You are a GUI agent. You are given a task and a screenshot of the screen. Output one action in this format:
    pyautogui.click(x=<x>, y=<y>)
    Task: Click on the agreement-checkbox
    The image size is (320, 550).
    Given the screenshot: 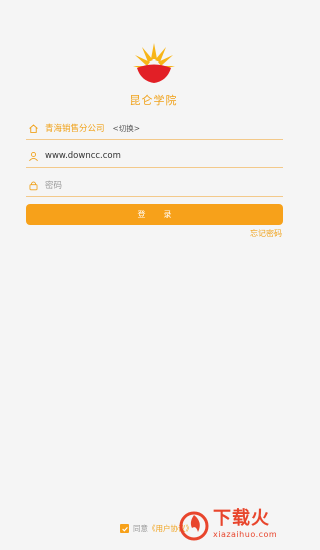 What is the action you would take?
    pyautogui.click(x=124, y=528)
    